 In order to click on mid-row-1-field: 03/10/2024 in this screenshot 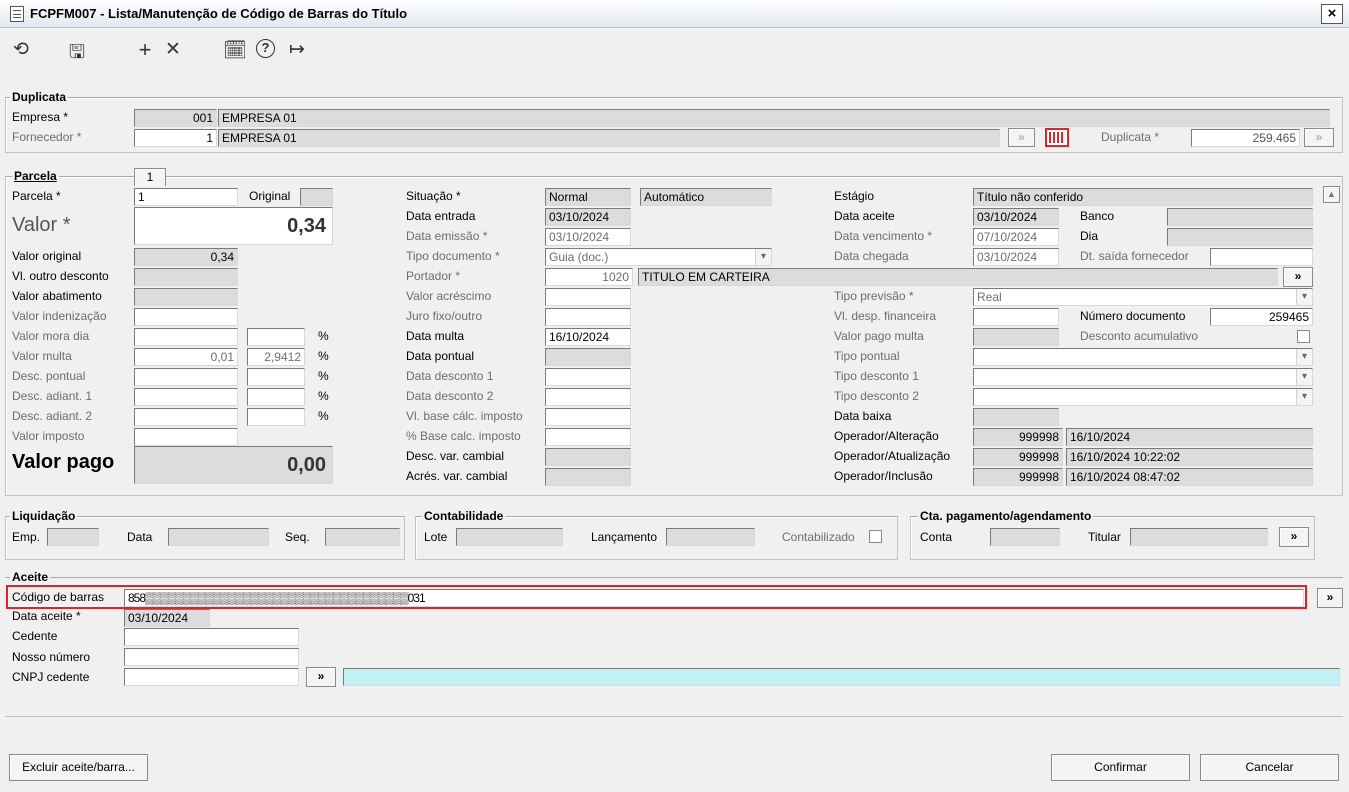, I will do `click(588, 237)`.